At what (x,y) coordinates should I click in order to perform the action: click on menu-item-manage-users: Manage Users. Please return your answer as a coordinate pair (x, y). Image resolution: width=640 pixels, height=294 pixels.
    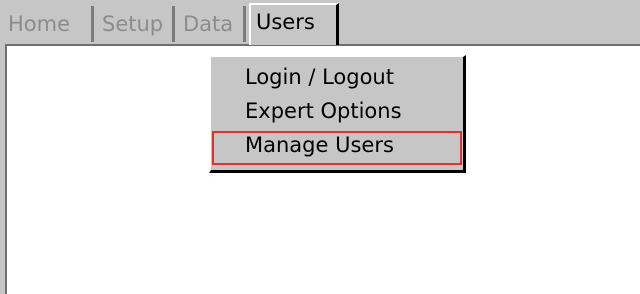
    Looking at the image, I should click on (319, 145).